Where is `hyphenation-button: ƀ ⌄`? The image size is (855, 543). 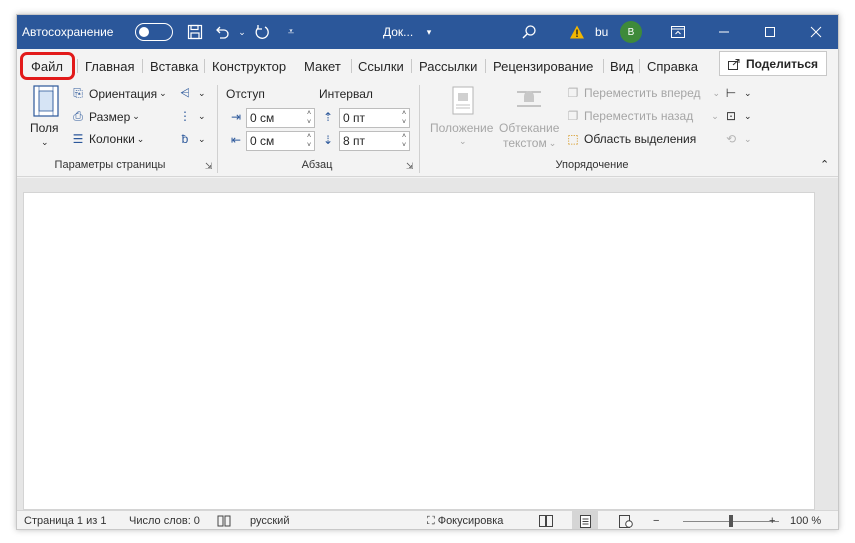 hyphenation-button: ƀ ⌄ is located at coordinates (191, 139).